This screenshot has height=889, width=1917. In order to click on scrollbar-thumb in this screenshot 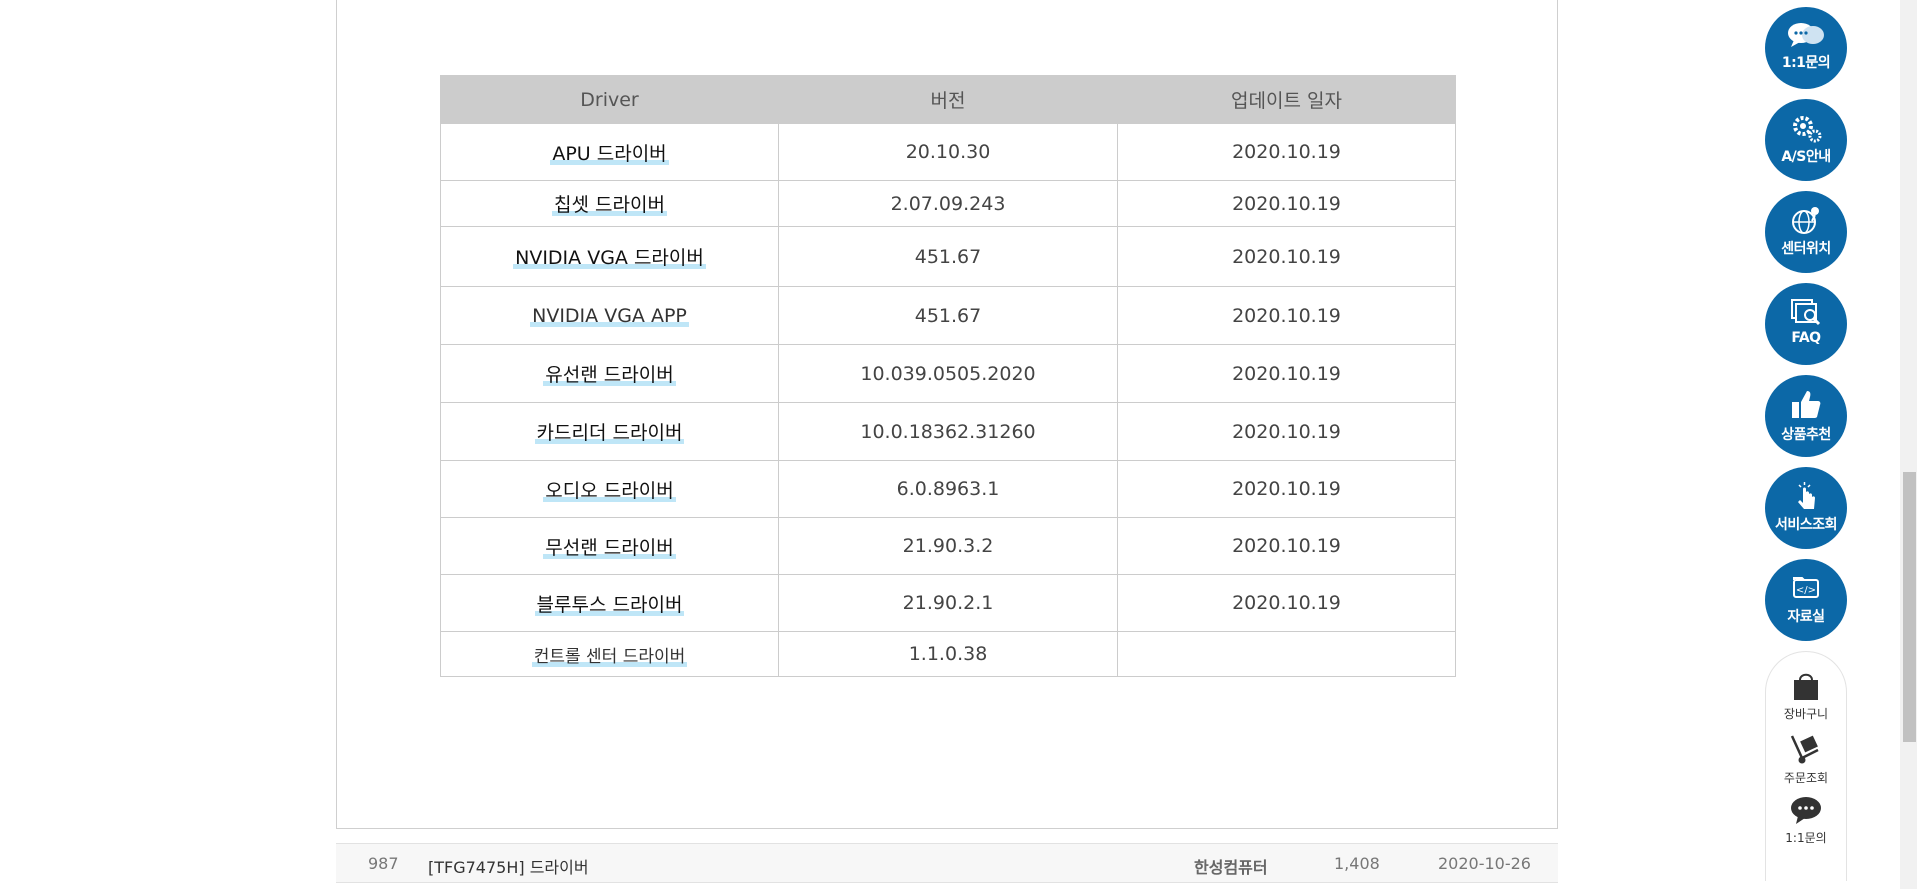, I will do `click(1909, 607)`.